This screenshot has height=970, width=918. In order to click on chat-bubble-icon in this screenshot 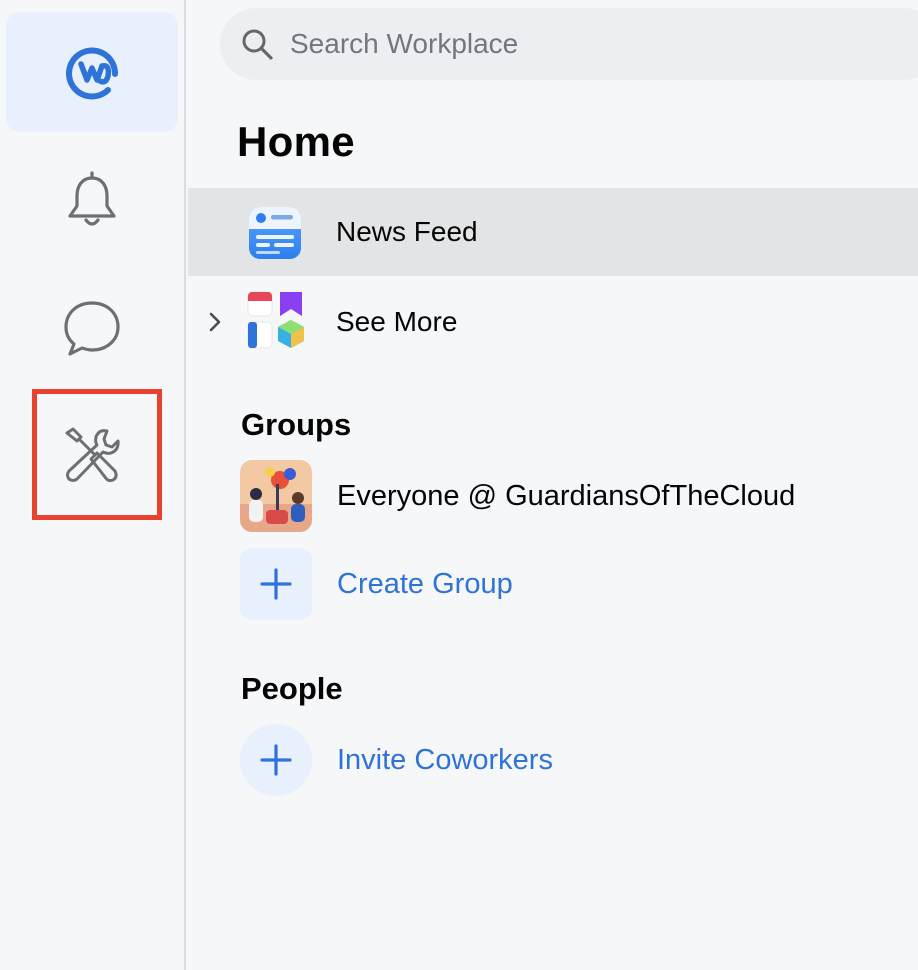, I will do `click(92, 328)`.